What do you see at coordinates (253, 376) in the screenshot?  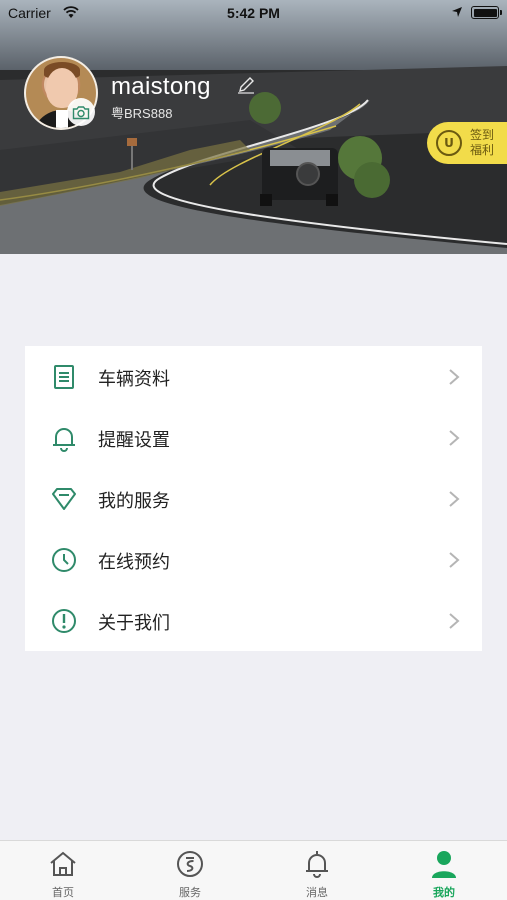 I see `menu-item-vehicle-info: 车辆资料` at bounding box center [253, 376].